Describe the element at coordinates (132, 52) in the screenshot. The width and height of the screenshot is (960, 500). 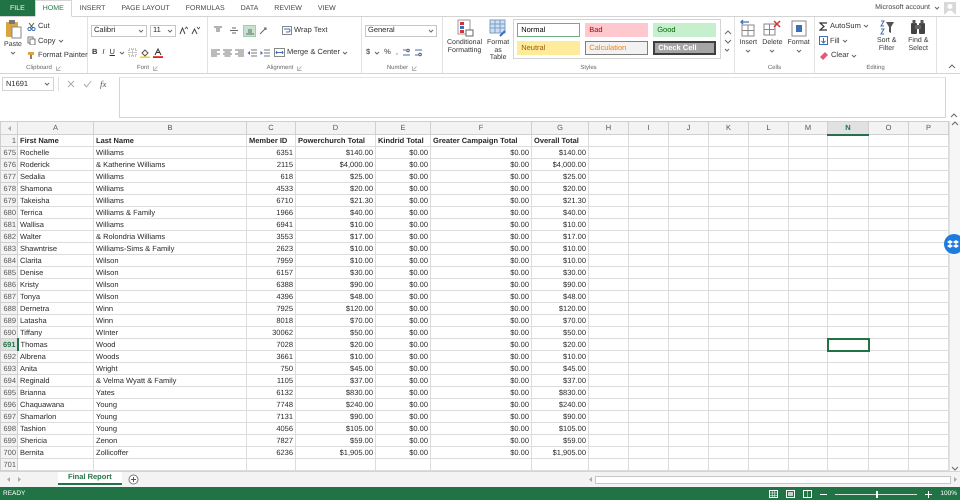
I see `borders-icon` at that location.